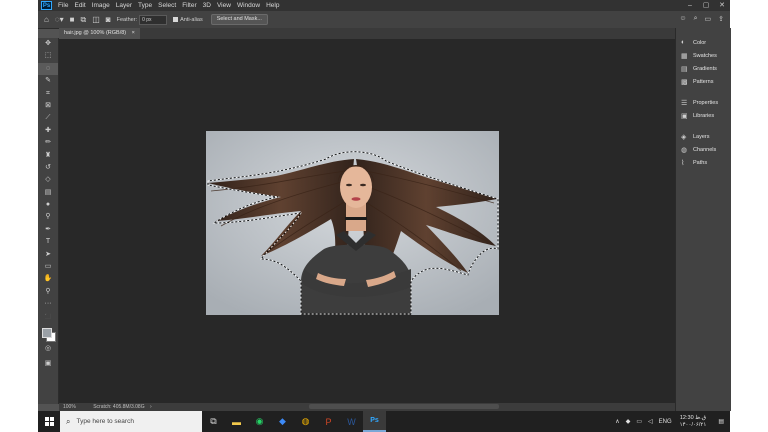 This screenshot has width=768, height=432. I want to click on panel-gradients: ▤ Gradients, so click(703, 68).